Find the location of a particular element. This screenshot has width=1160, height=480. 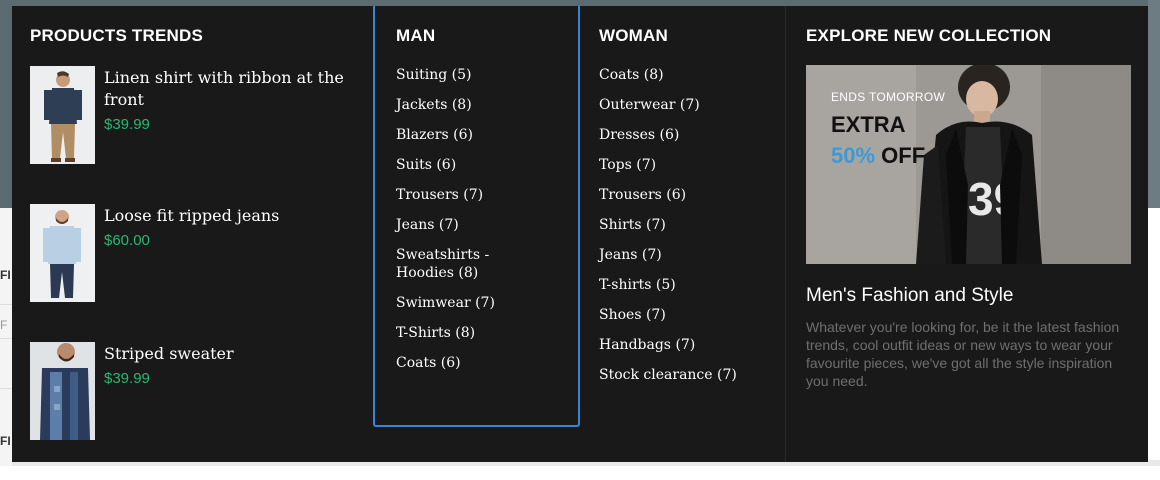

man-category-item: T-Shirts (8) is located at coordinates (481, 333).